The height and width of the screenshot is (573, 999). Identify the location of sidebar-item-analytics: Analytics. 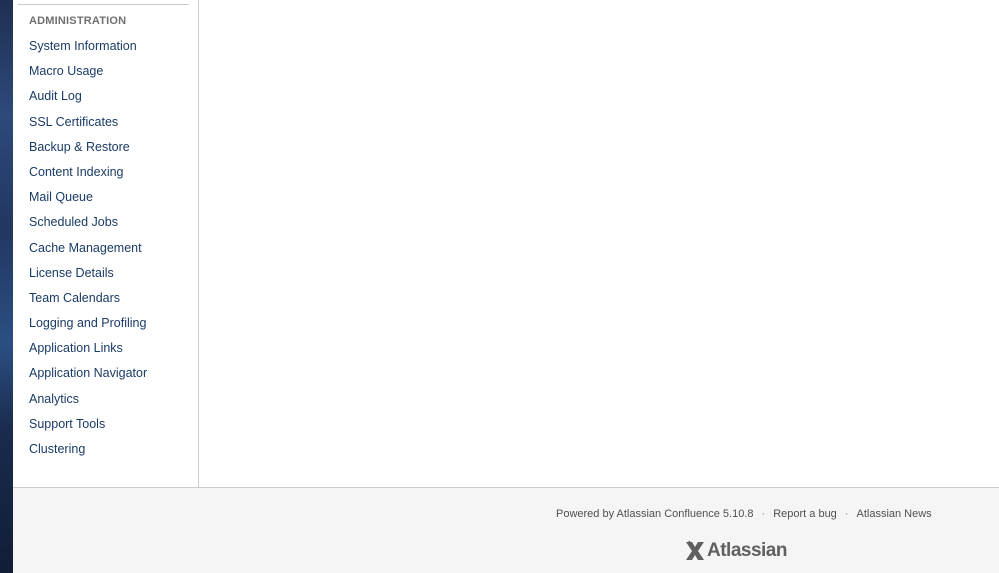
(88, 399).